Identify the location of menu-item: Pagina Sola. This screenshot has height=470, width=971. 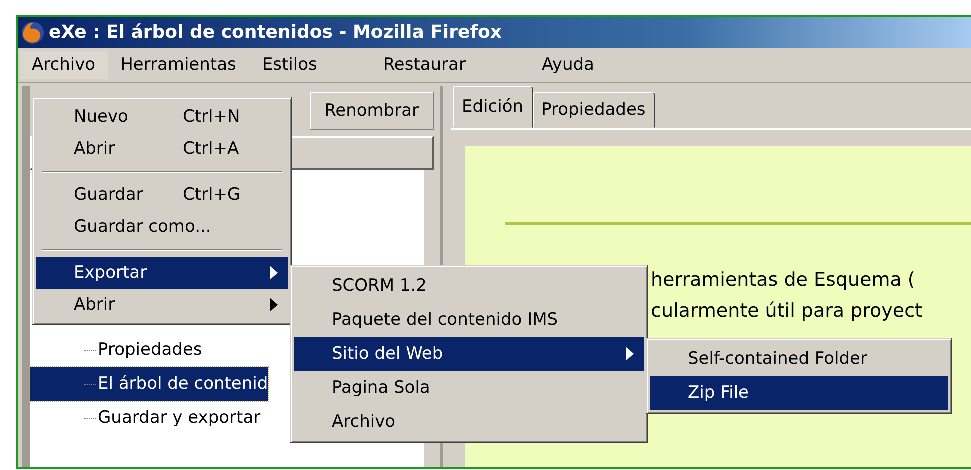
(469, 388).